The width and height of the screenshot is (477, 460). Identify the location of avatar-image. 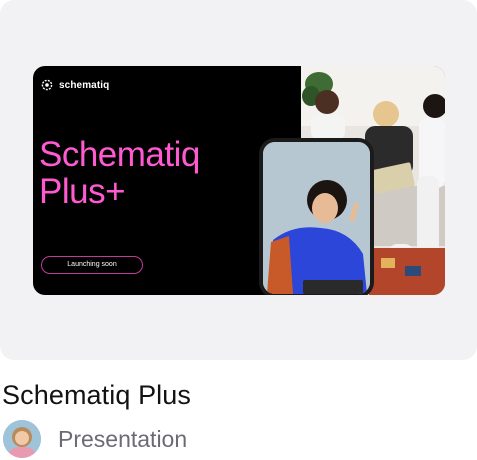
(22, 439).